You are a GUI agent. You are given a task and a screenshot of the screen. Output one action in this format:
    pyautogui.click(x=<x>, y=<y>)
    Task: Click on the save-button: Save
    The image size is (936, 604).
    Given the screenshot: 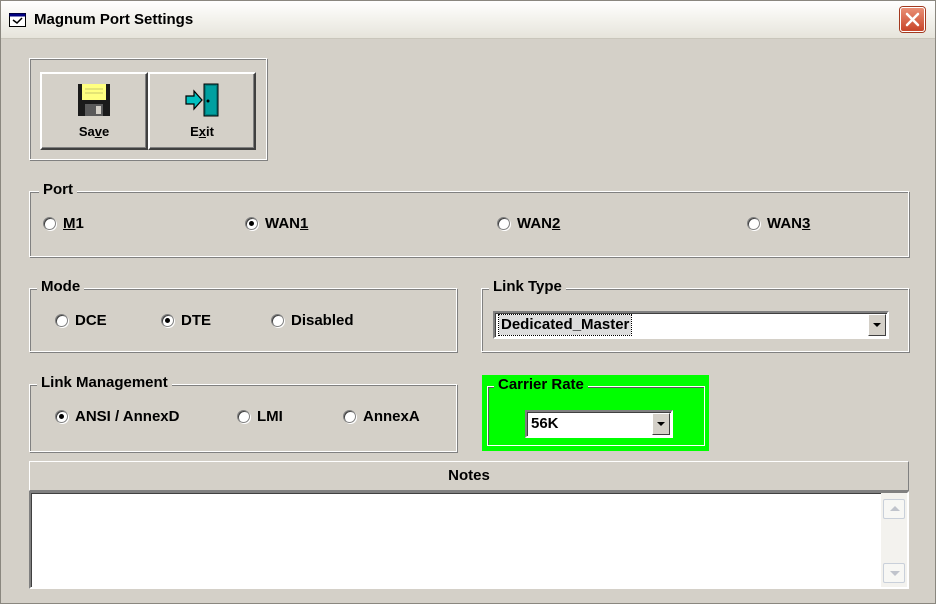 What is the action you would take?
    pyautogui.click(x=94, y=111)
    